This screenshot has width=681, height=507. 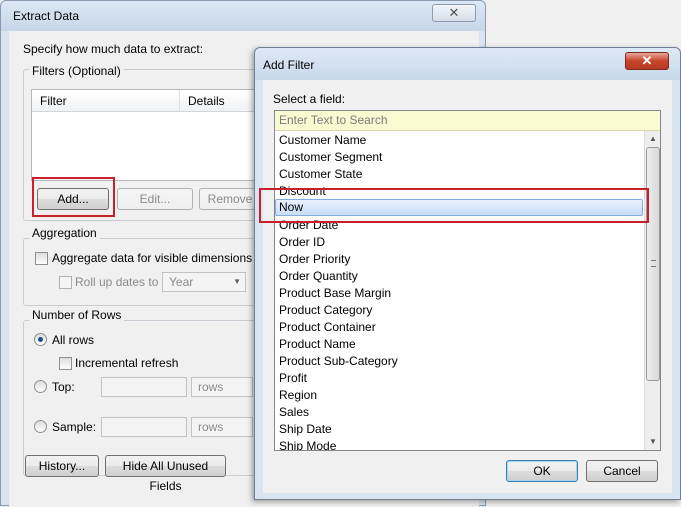 I want to click on column-header-details: Details, so click(x=206, y=101).